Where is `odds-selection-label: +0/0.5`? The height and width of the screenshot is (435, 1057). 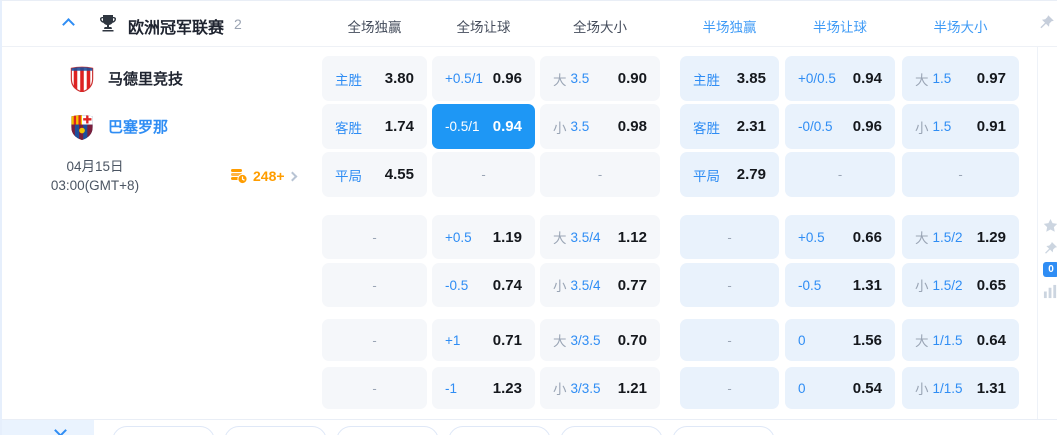 odds-selection-label: +0/0.5 is located at coordinates (817, 78).